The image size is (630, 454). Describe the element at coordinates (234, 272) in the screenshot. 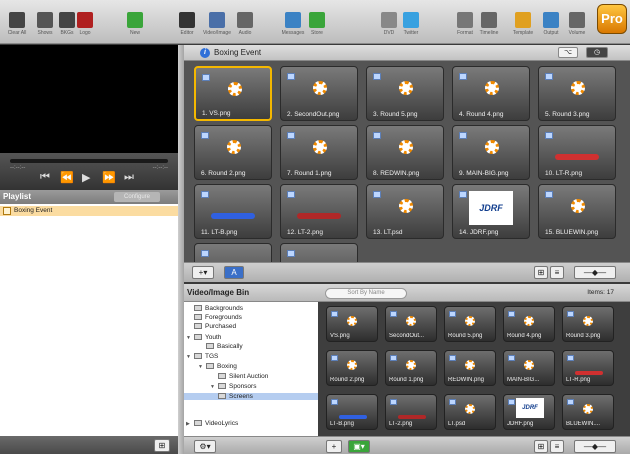

I see `text-tool-icon: A` at that location.